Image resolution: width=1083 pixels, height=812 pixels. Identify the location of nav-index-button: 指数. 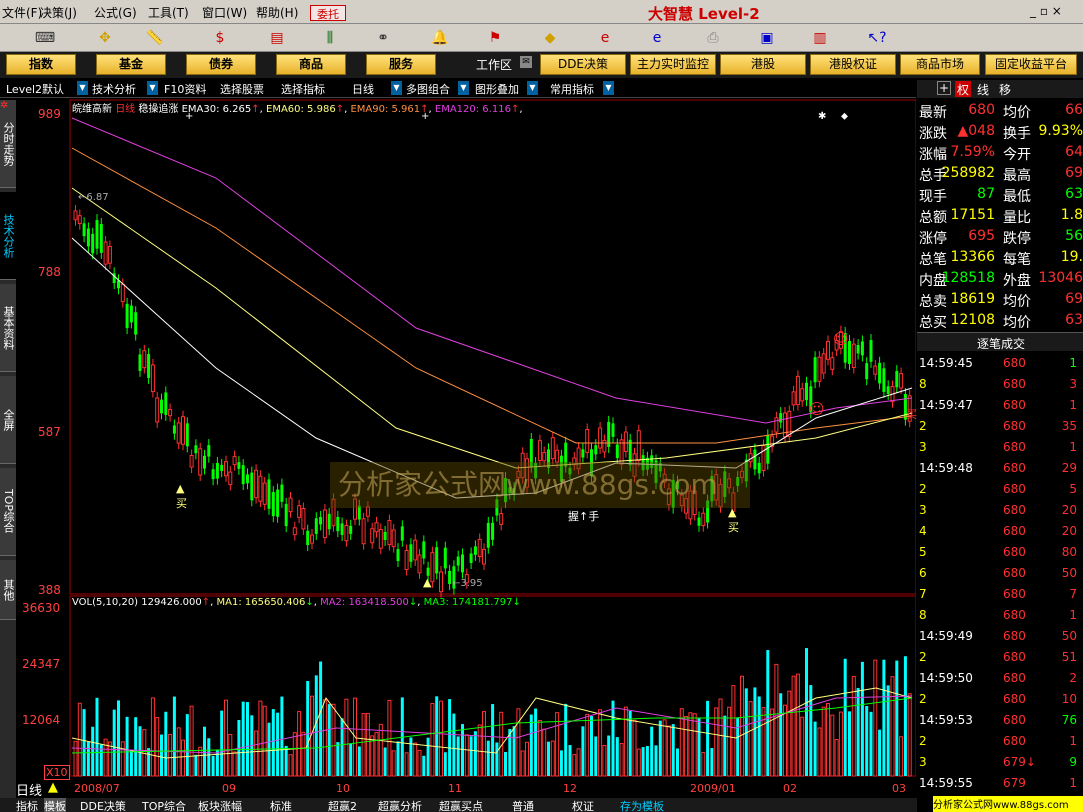
(41, 64).